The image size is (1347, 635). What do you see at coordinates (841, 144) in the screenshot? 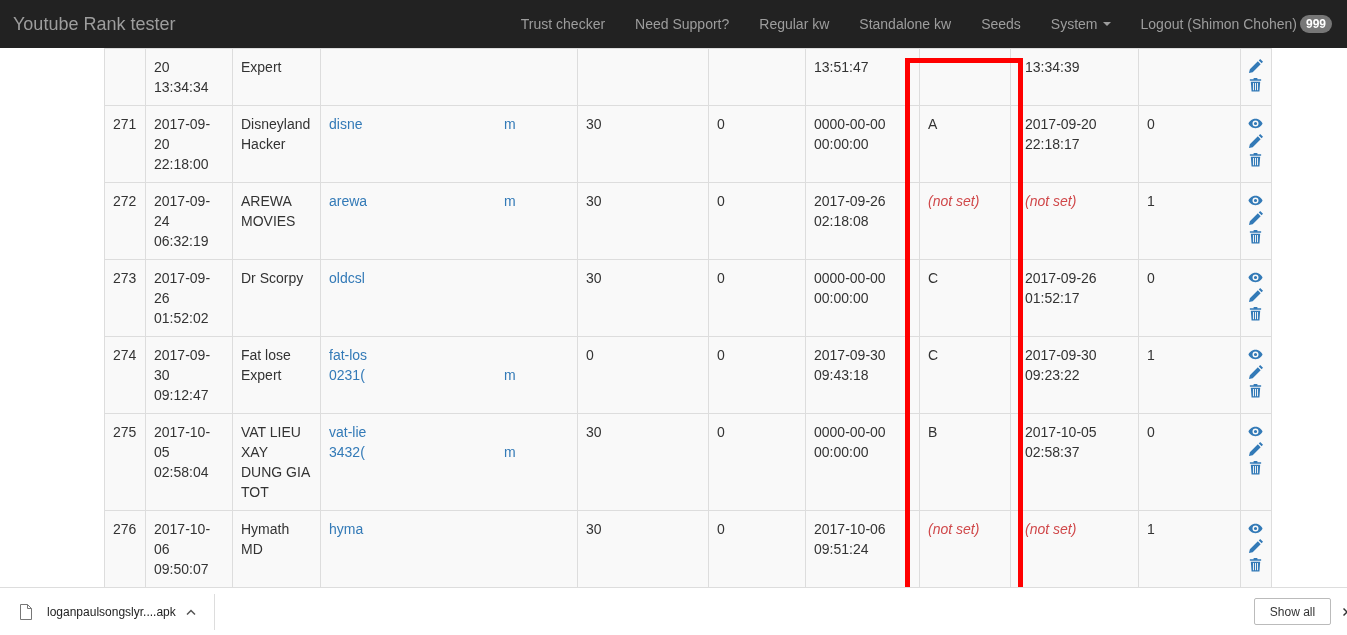
I see `table-cell-text: 00:00:00` at bounding box center [841, 144].